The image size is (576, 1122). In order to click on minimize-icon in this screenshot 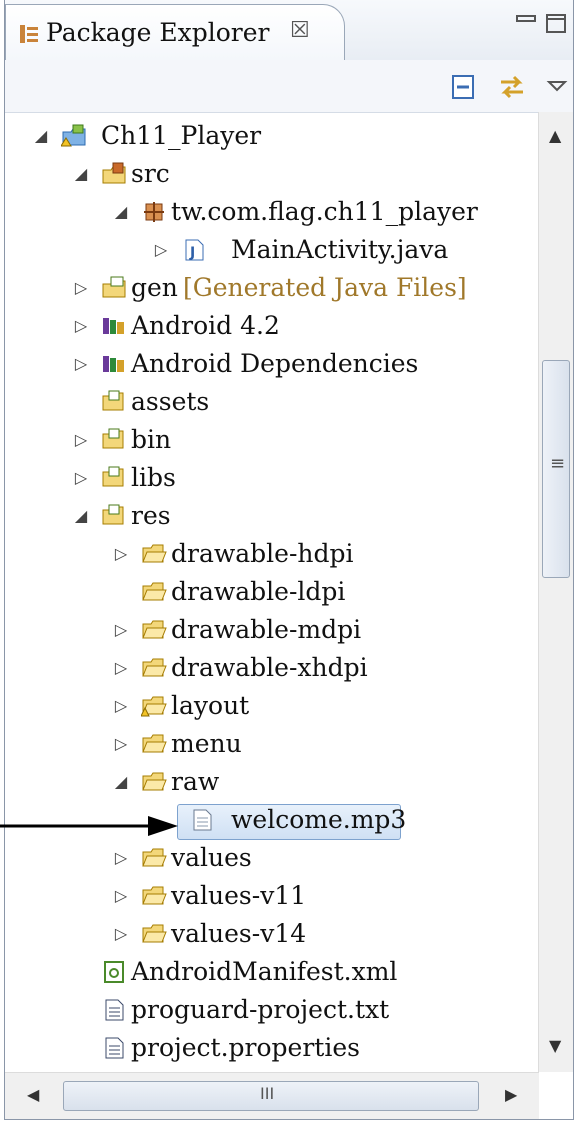, I will do `click(526, 23)`.